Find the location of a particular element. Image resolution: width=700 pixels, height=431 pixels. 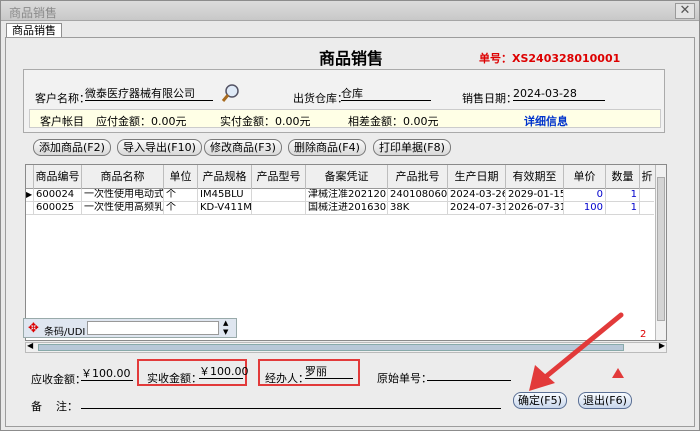

column-header: 数量 is located at coordinates (623, 177).